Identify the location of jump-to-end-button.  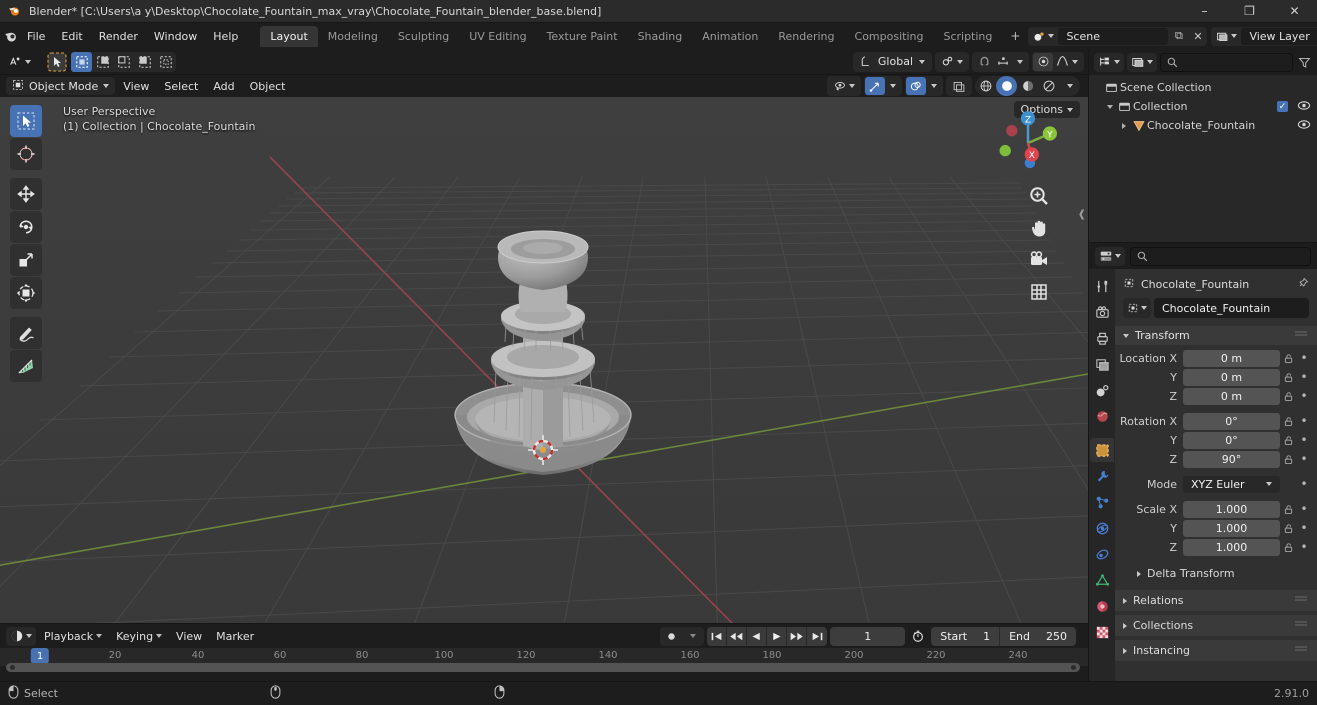
(817, 636).